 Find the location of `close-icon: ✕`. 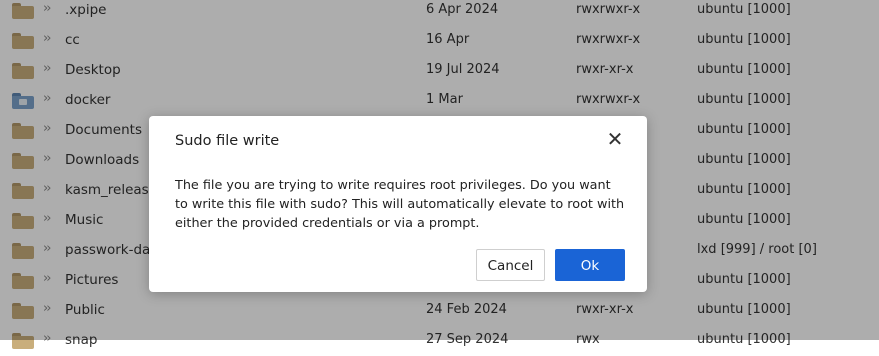

close-icon: ✕ is located at coordinates (615, 139).